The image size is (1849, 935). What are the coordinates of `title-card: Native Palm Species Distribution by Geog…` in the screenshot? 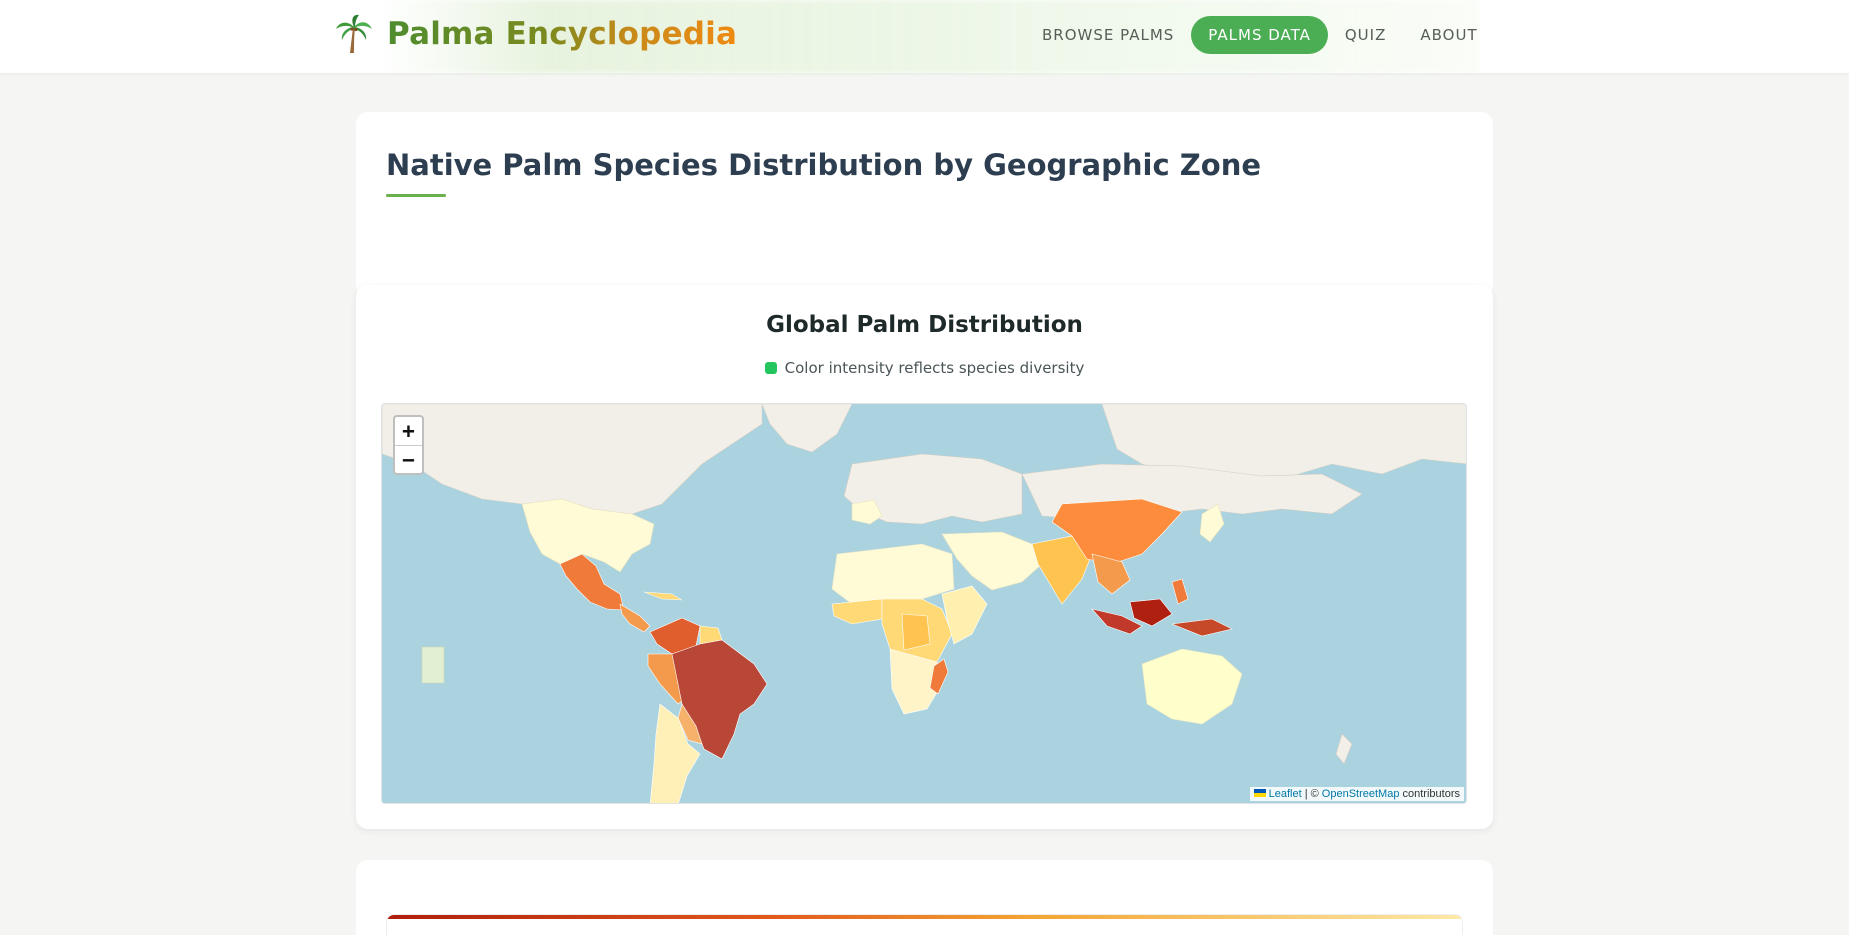 It's located at (924, 204).